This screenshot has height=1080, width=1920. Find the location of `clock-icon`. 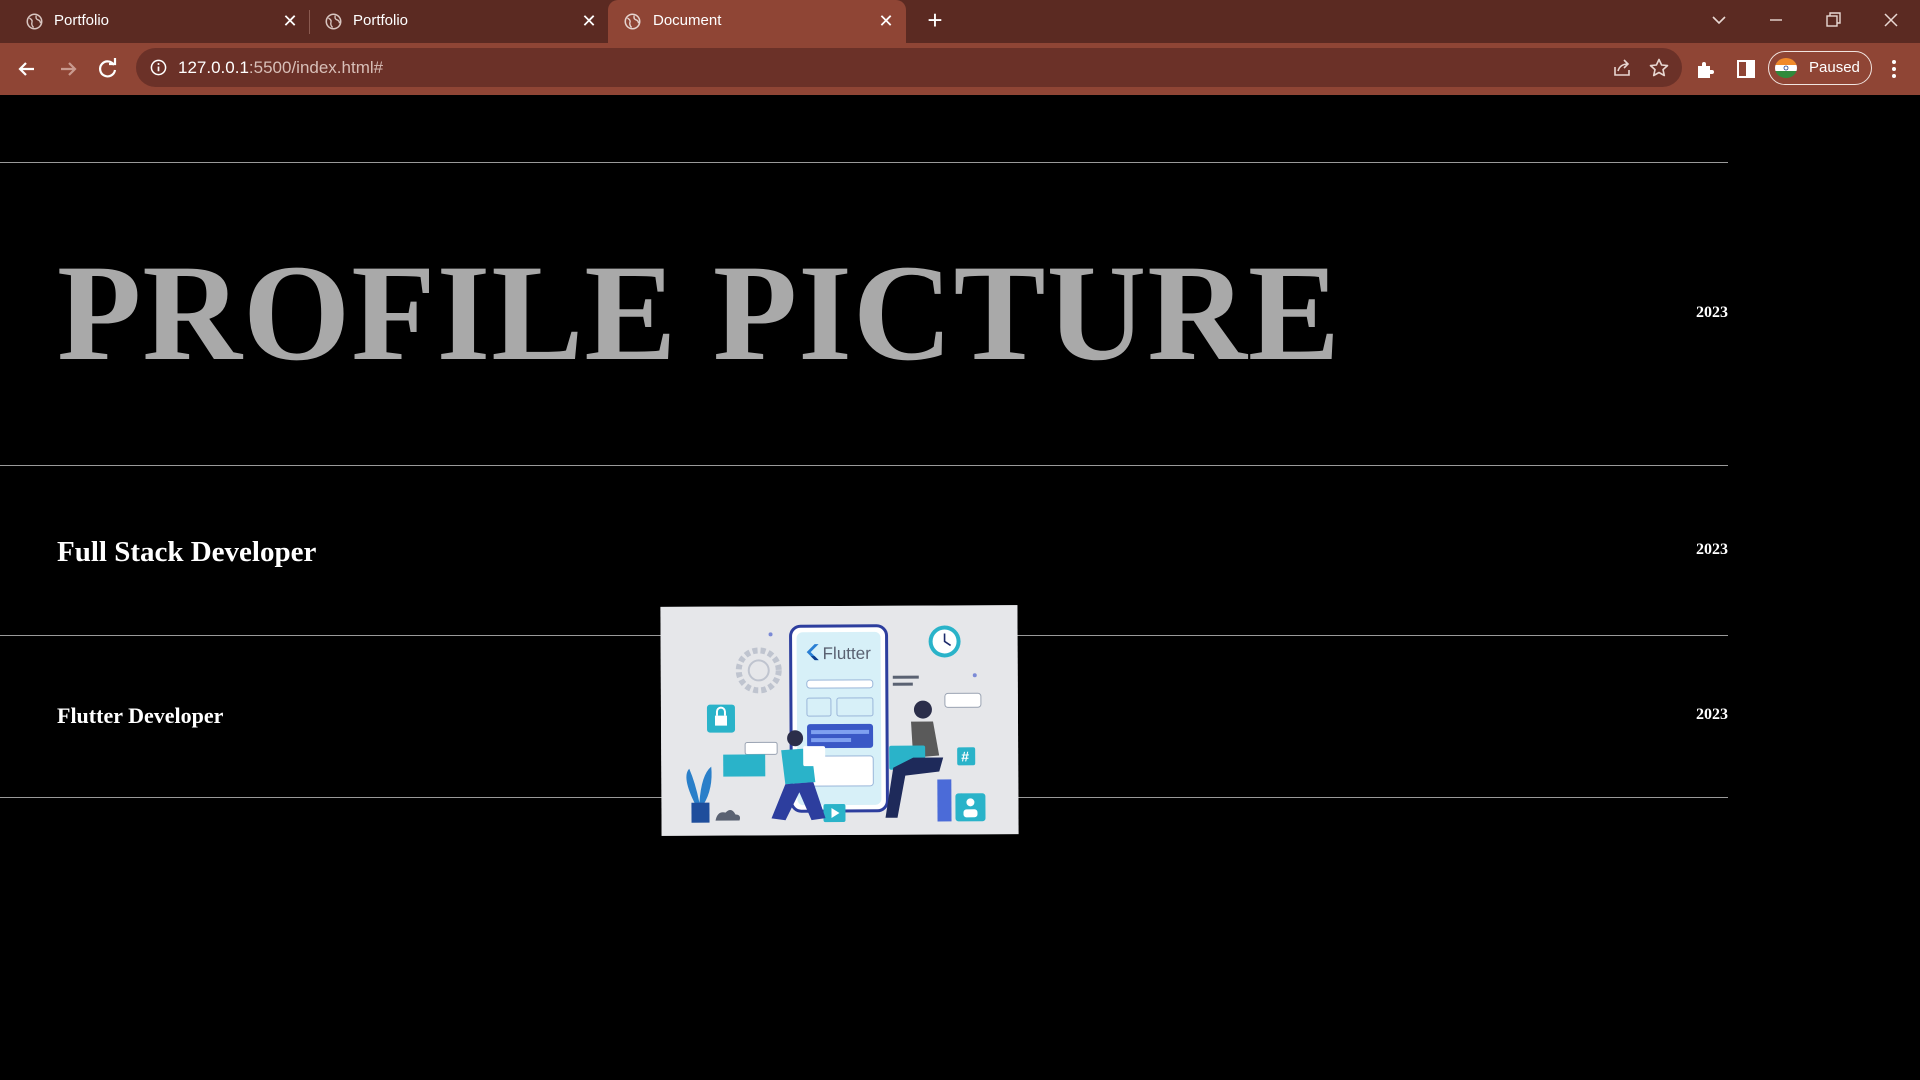

clock-icon is located at coordinates (944, 641).